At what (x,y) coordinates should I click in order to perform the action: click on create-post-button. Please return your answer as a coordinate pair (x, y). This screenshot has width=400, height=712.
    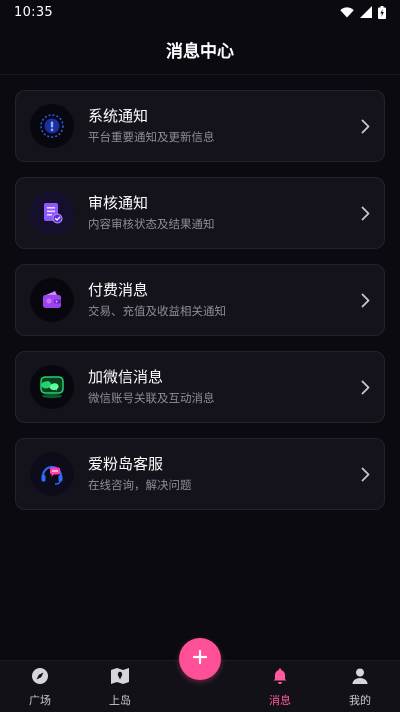
    Looking at the image, I should click on (200, 659).